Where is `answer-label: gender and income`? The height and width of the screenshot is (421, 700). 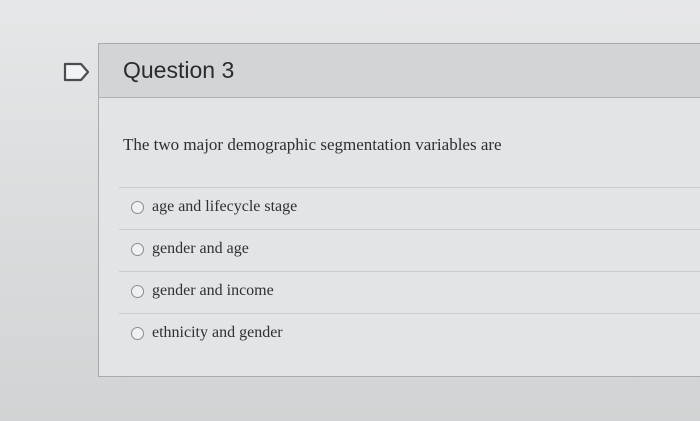 answer-label: gender and income is located at coordinates (213, 290).